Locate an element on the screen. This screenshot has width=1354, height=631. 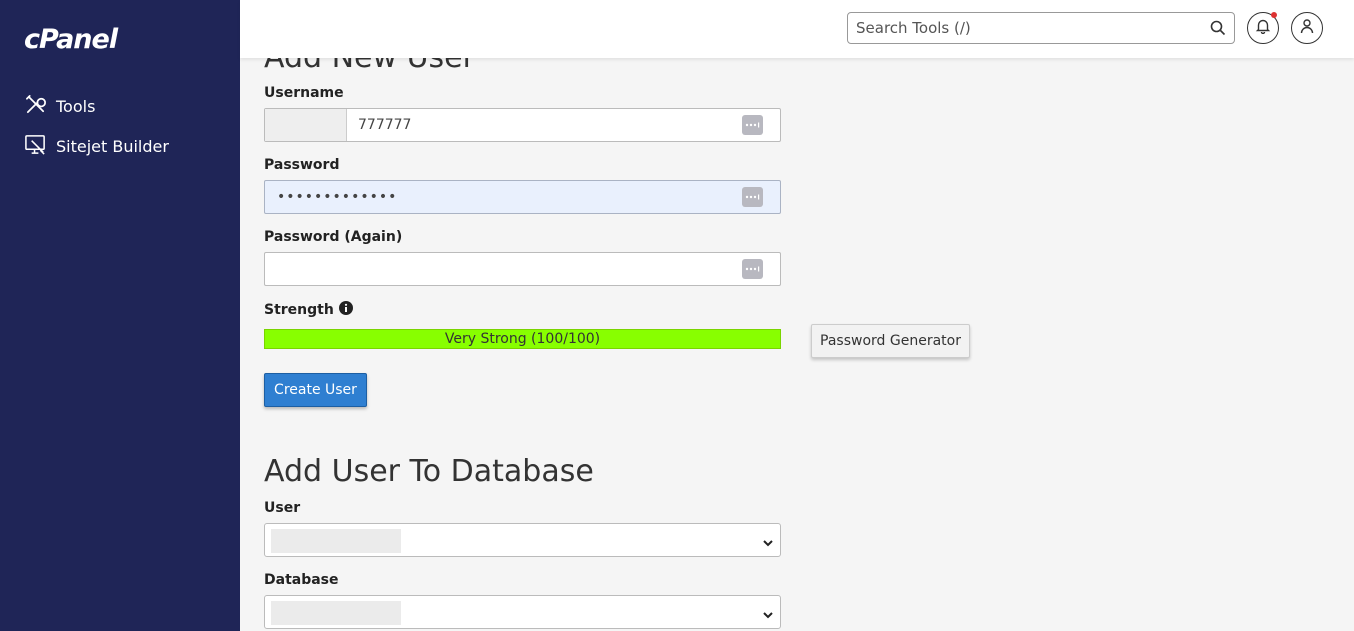
notification-dot is located at coordinates (1274, 15).